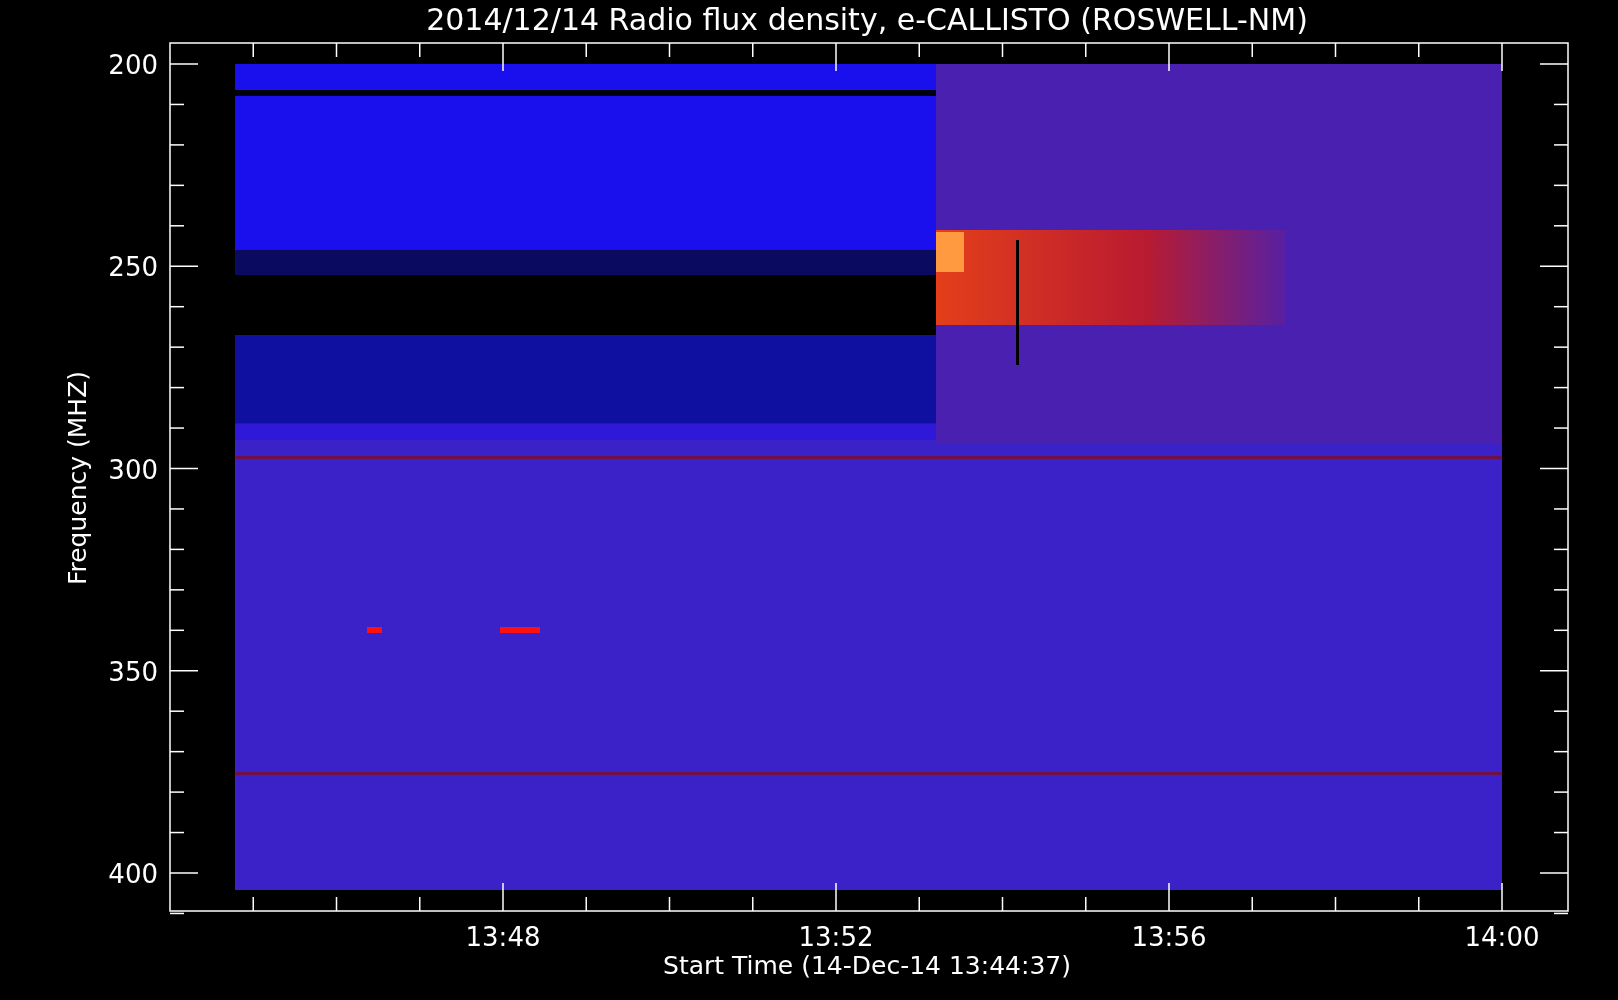  What do you see at coordinates (1169, 937) in the screenshot?
I see `x-tick-label: 13:56` at bounding box center [1169, 937].